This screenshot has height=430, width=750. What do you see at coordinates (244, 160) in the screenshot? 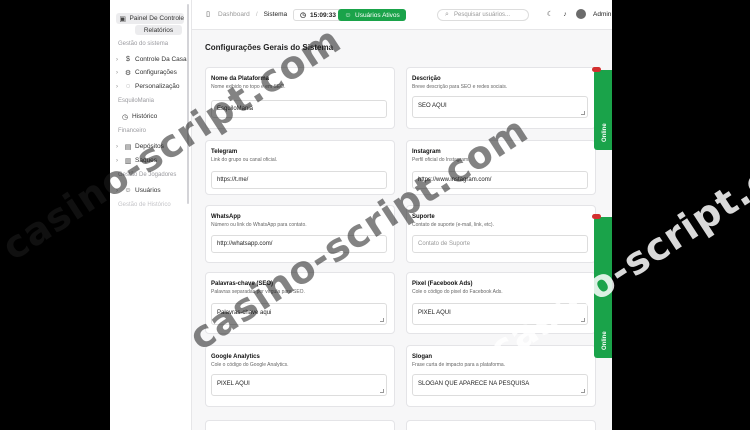
I see `field-description: Link do grupo ou canal oficial.` at bounding box center [244, 160].